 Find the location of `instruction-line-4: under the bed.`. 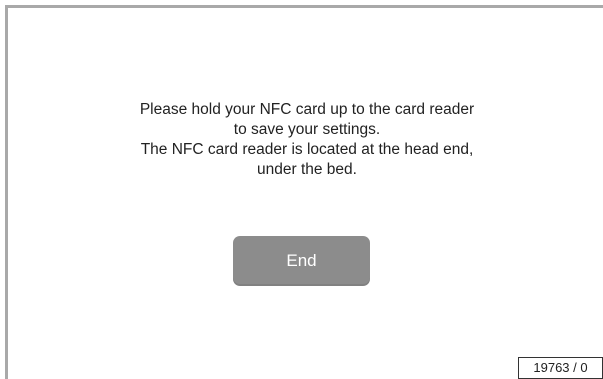

instruction-line-4: under the bed. is located at coordinates (307, 169).